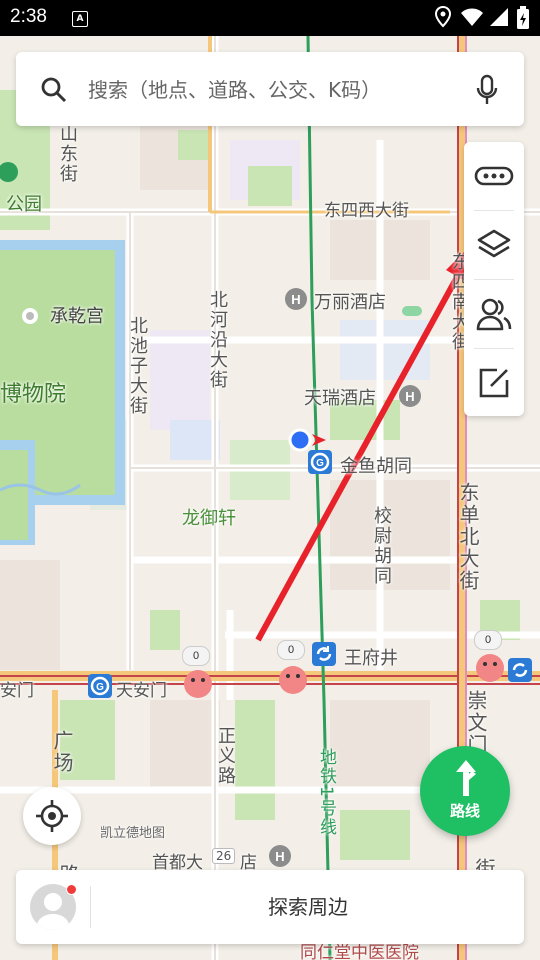 Image resolution: width=540 pixels, height=960 pixels. I want to click on street-label: 安门, so click(17, 691).